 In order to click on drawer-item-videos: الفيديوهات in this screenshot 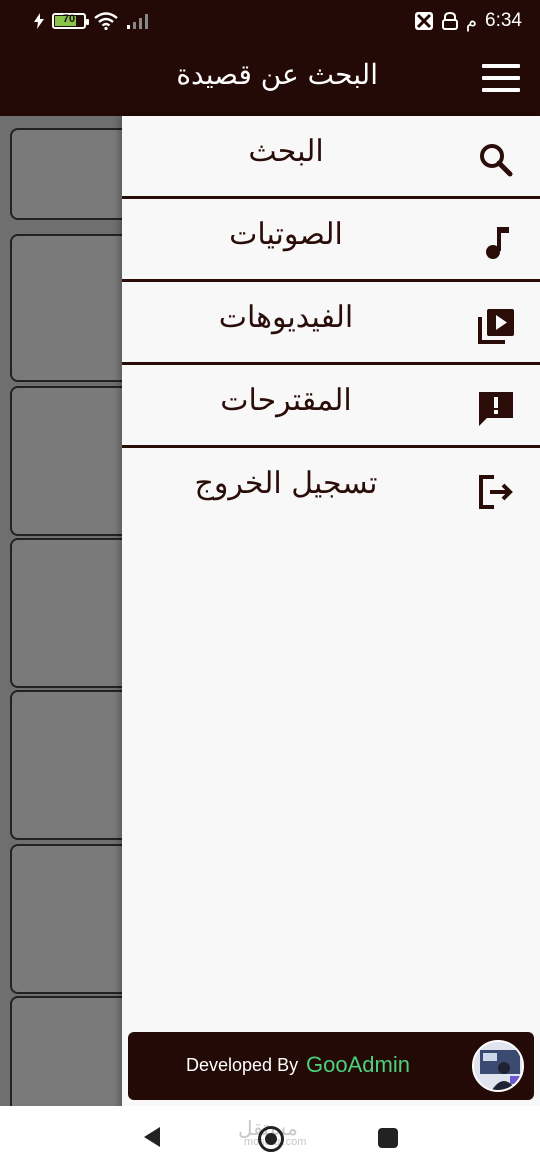, I will do `click(331, 323)`.